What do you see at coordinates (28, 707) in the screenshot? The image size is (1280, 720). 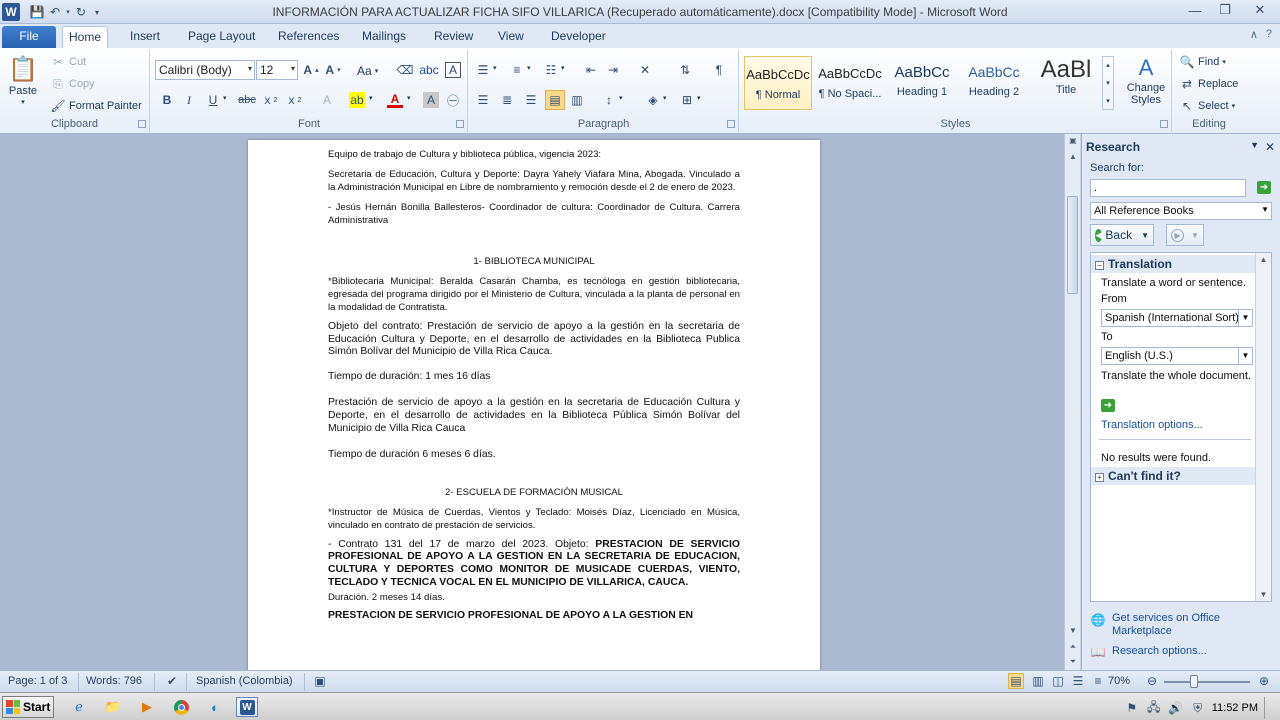 I see `start-button: Start` at bounding box center [28, 707].